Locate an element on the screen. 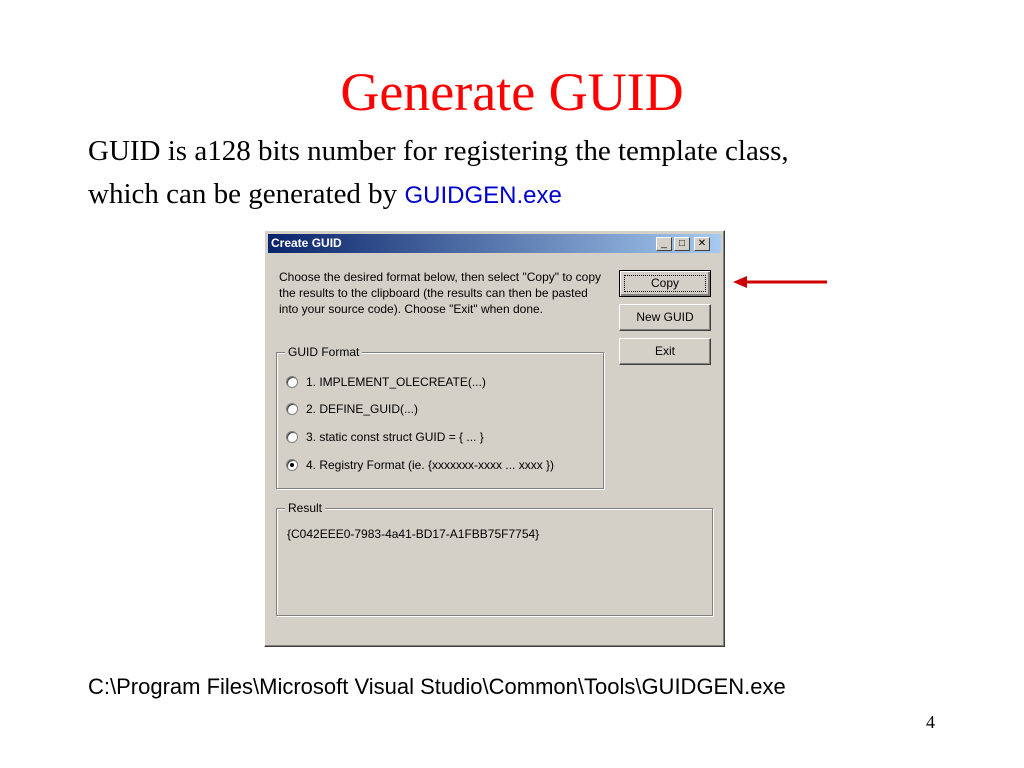 Image resolution: width=1024 pixels, height=768 pixels. exit-button: Exit is located at coordinates (665, 351).